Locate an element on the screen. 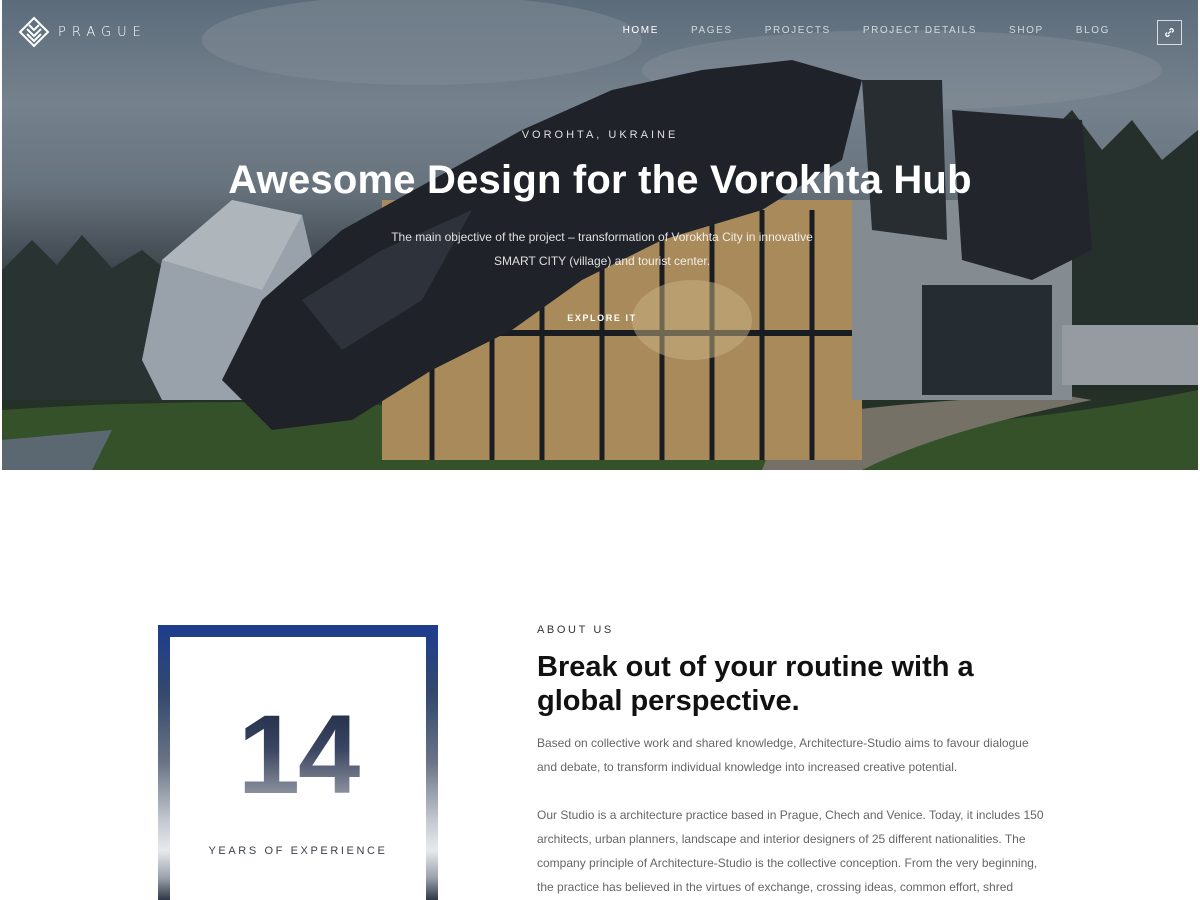 Image resolution: width=1200 pixels, height=900 pixels. hero-location: VOROHTA, UKRAINE is located at coordinates (600, 135).